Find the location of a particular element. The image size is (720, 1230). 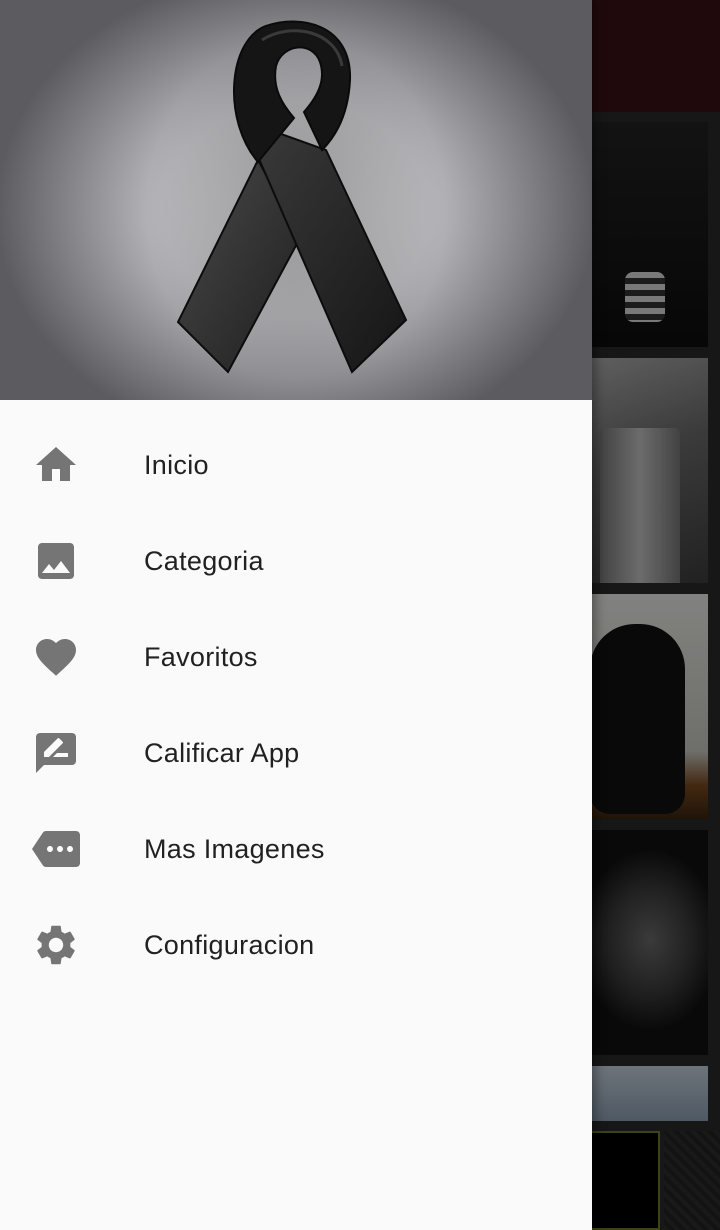

menu-item-calificar-app: Calificar App is located at coordinates (296, 753).